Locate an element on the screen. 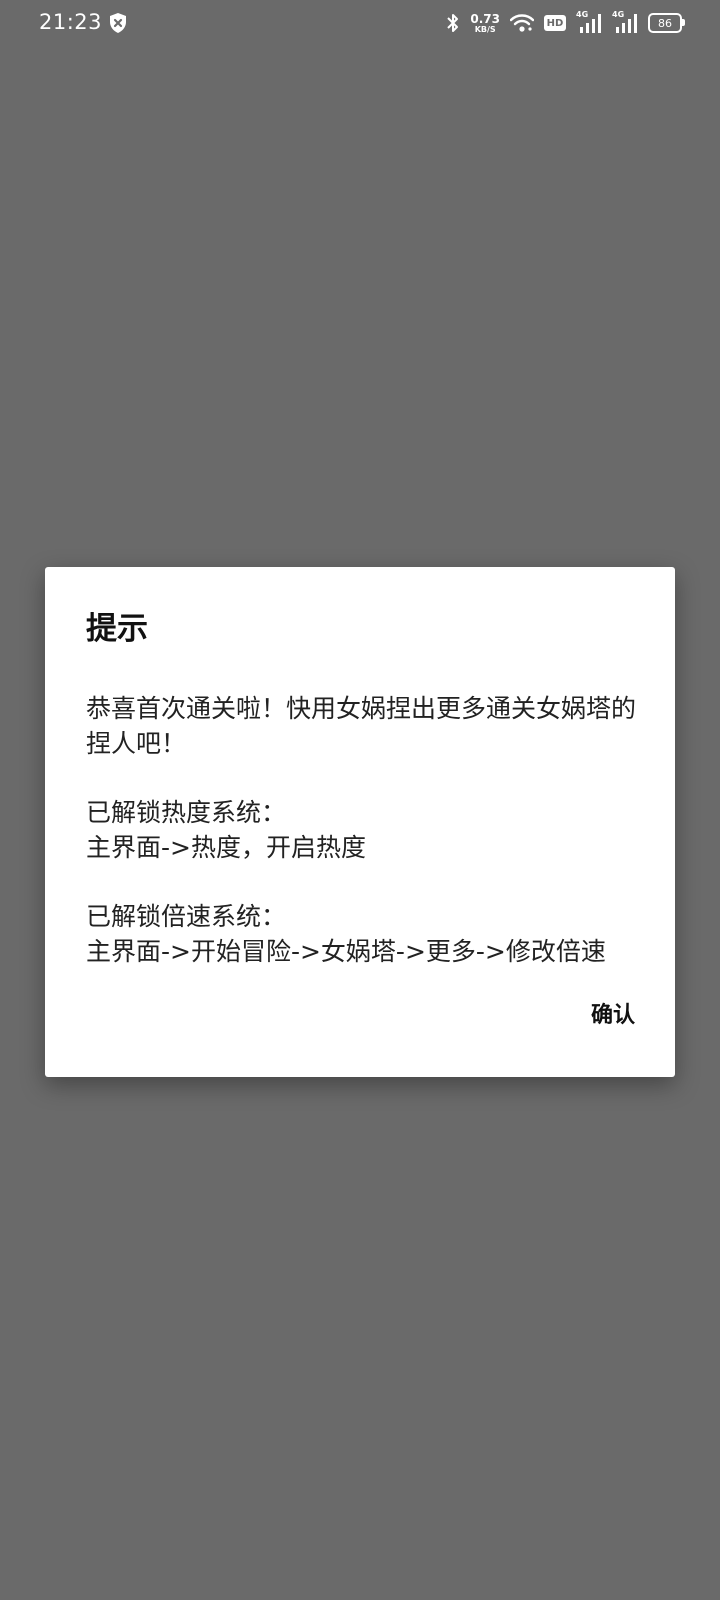  confirm-button: 确认 is located at coordinates (613, 1013).